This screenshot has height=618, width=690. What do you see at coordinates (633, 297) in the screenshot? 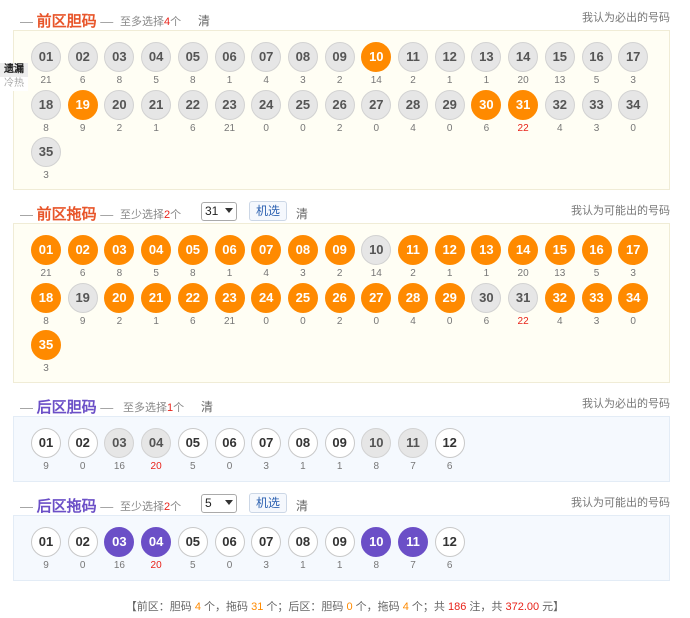
I see `number-ball-34: 34` at bounding box center [633, 297].